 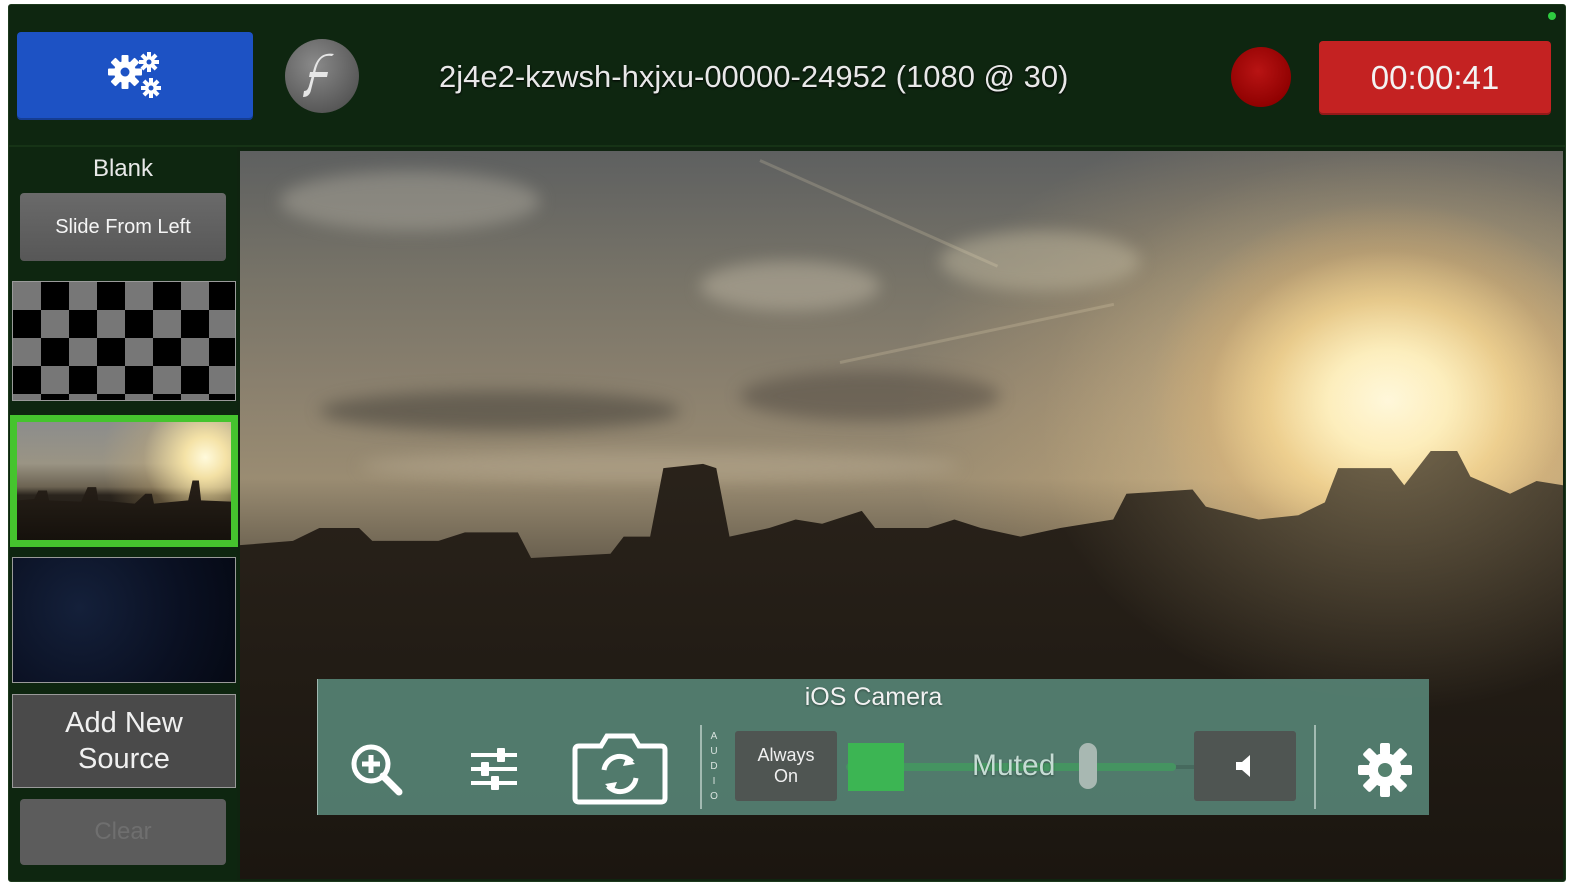 What do you see at coordinates (786, 755) in the screenshot?
I see `always-on-label-line1: Always` at bounding box center [786, 755].